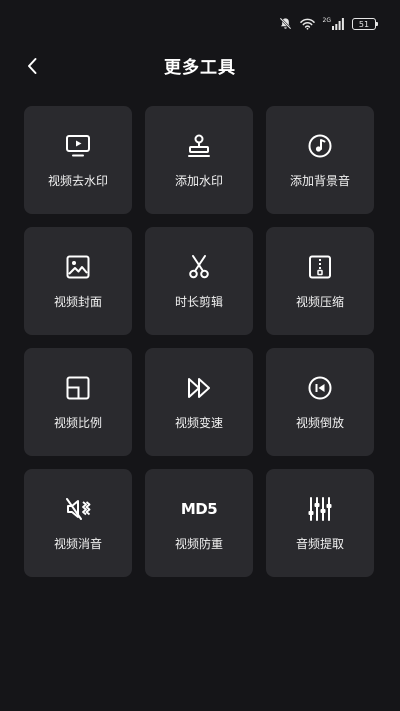 The image size is (400, 711). What do you see at coordinates (319, 423) in the screenshot?
I see `tool-label: 视频倒放` at bounding box center [319, 423].